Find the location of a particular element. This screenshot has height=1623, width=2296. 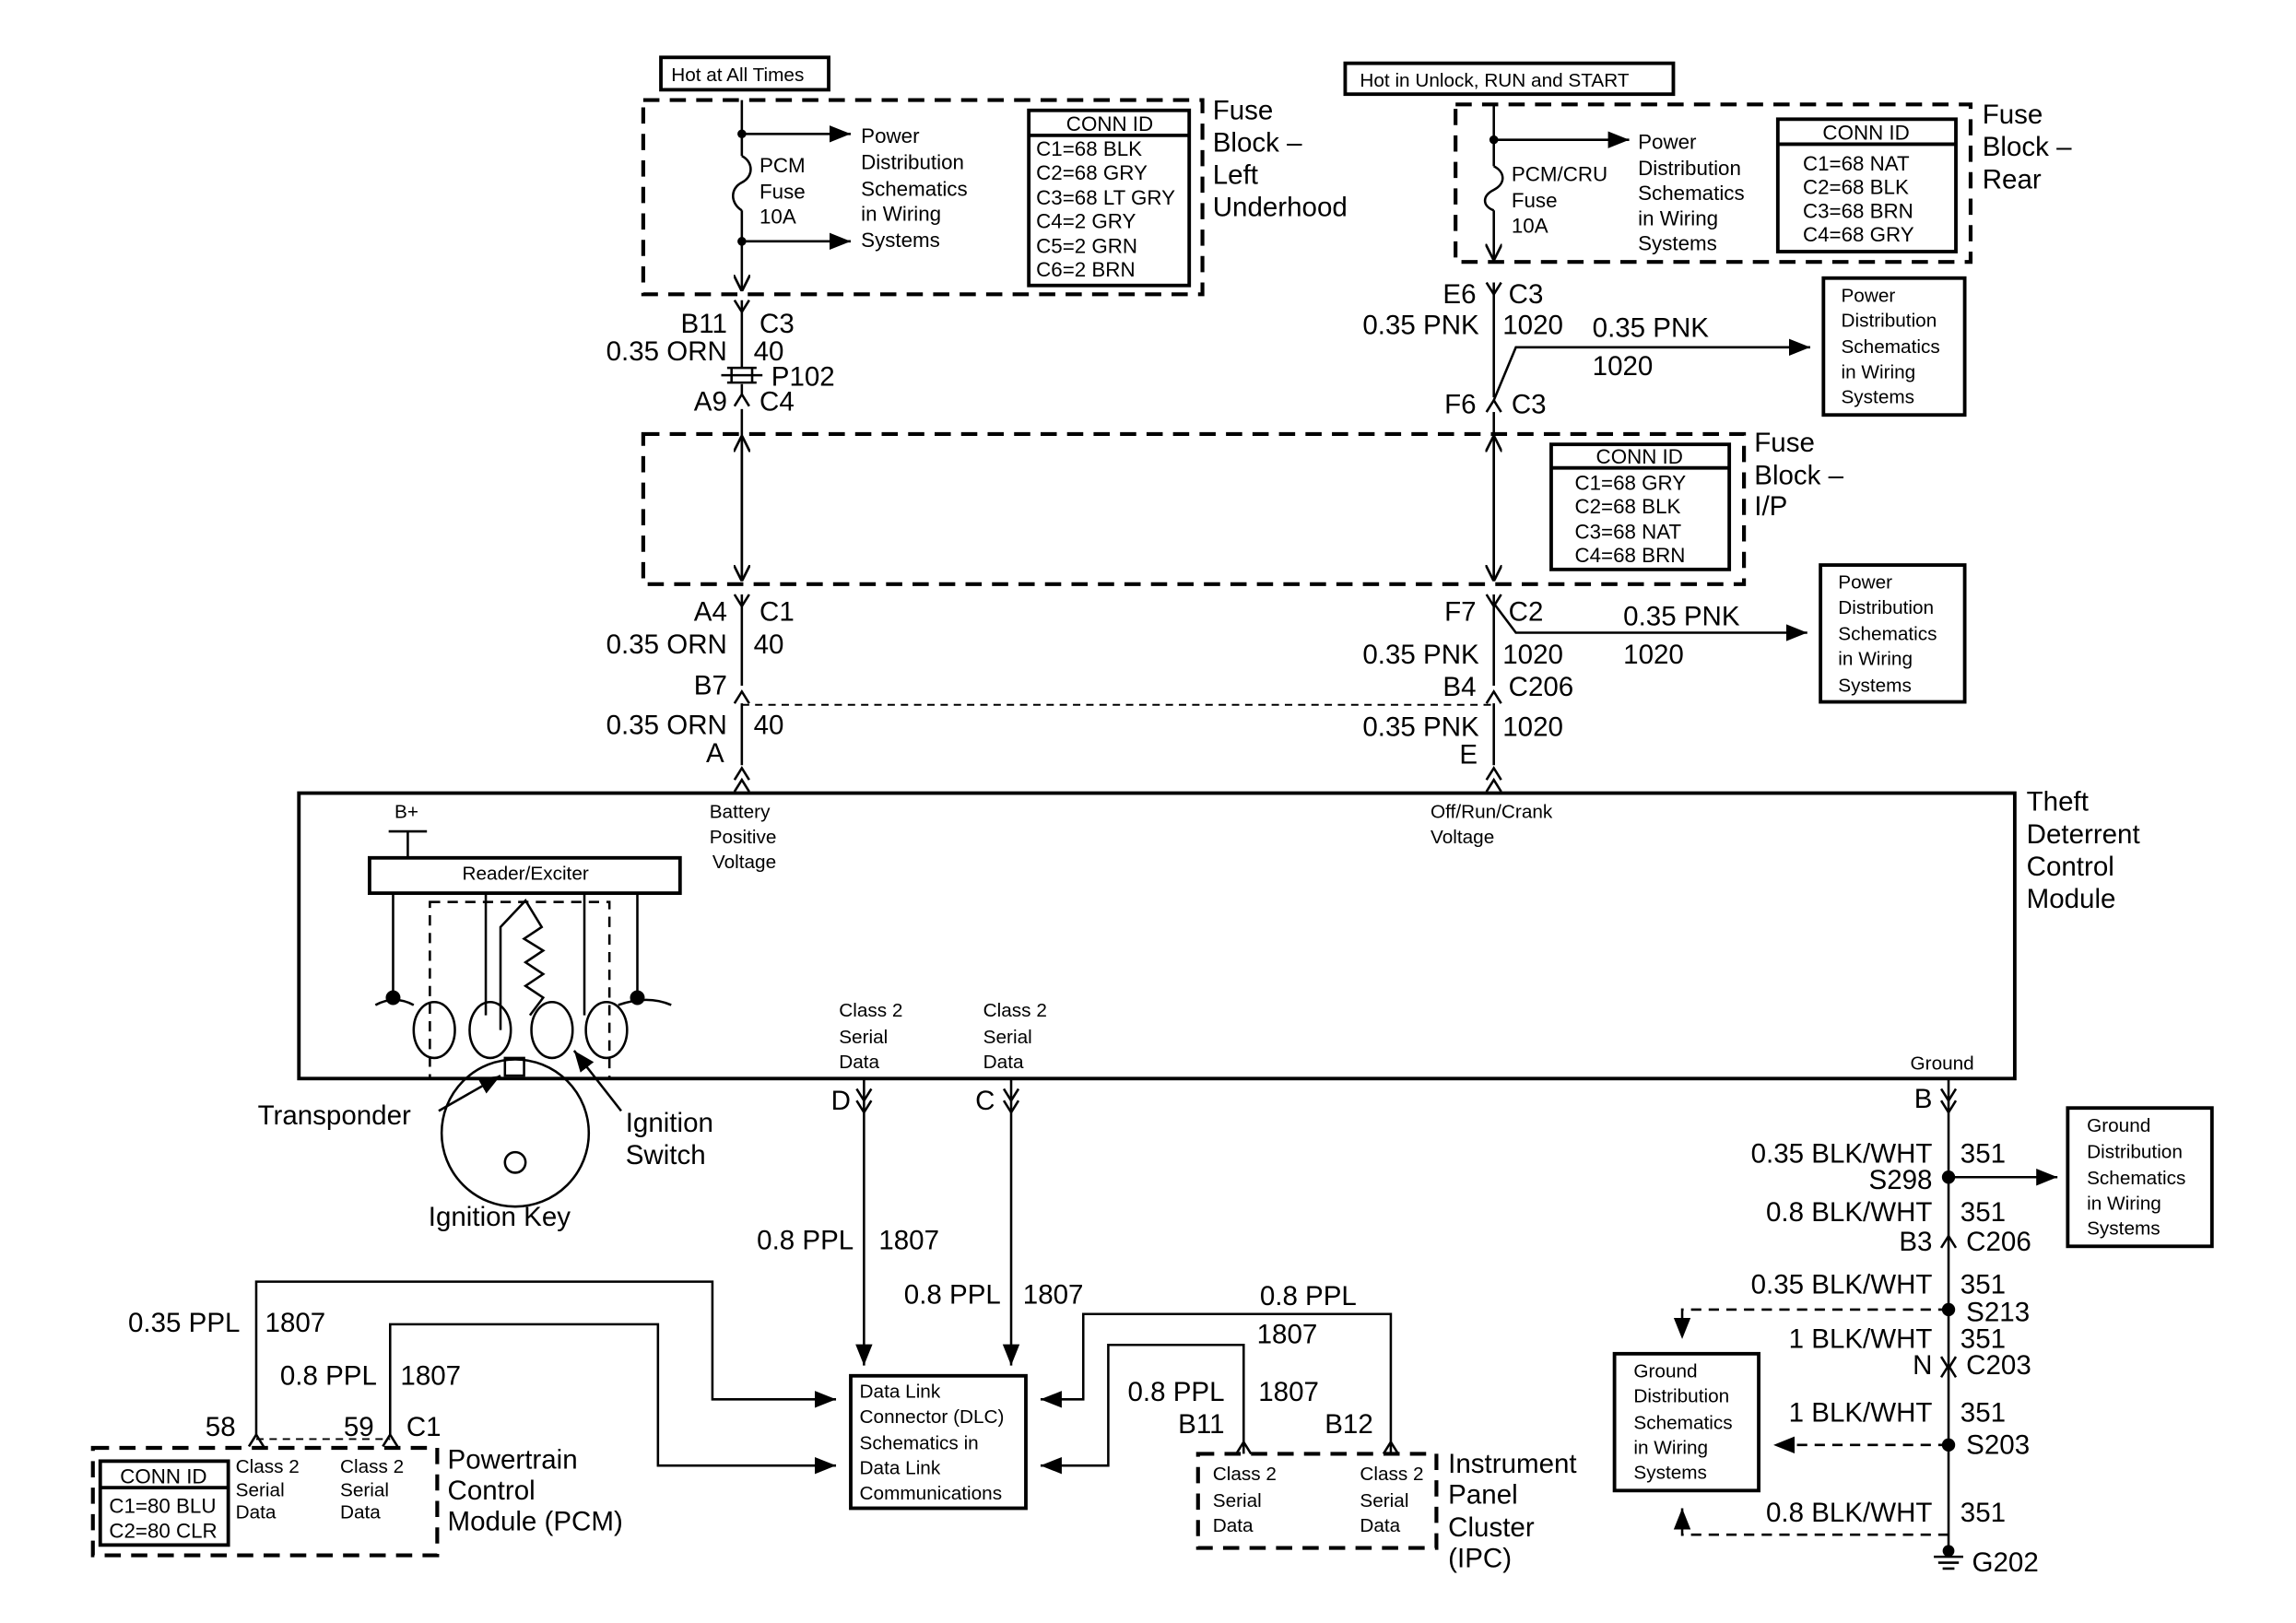

pin-label: E is located at coordinates (1468, 755).